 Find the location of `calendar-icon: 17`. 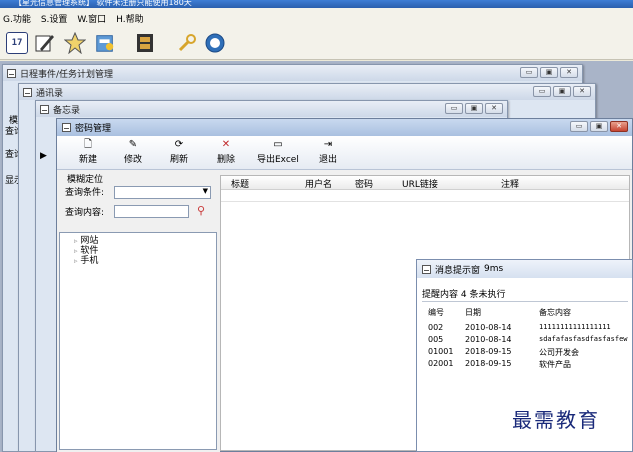

calendar-icon: 17 is located at coordinates (17, 43).